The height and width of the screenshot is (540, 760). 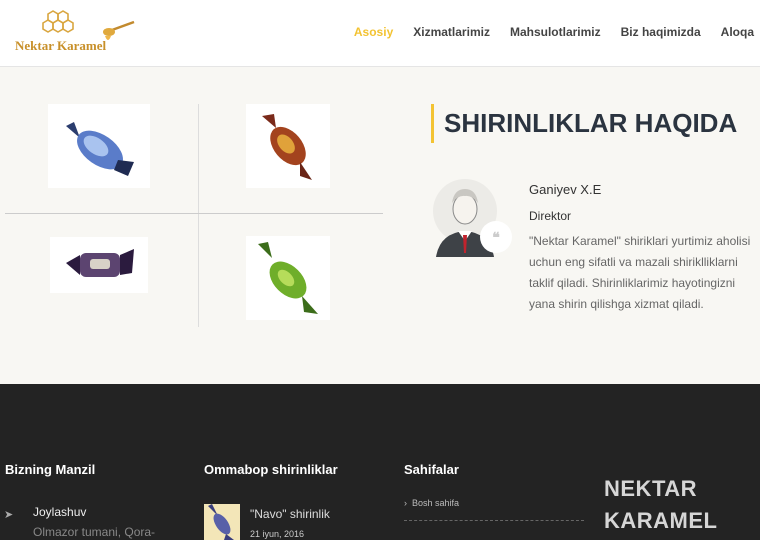 I want to click on footer-divider, so click(x=494, y=520).